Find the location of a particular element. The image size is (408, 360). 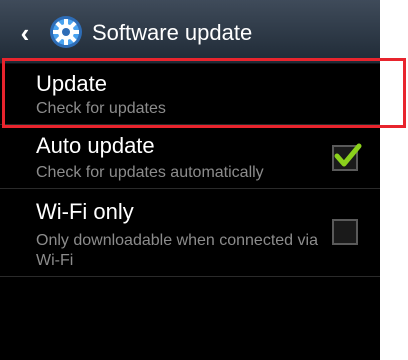

auto-update-checkbox is located at coordinates (347, 157).